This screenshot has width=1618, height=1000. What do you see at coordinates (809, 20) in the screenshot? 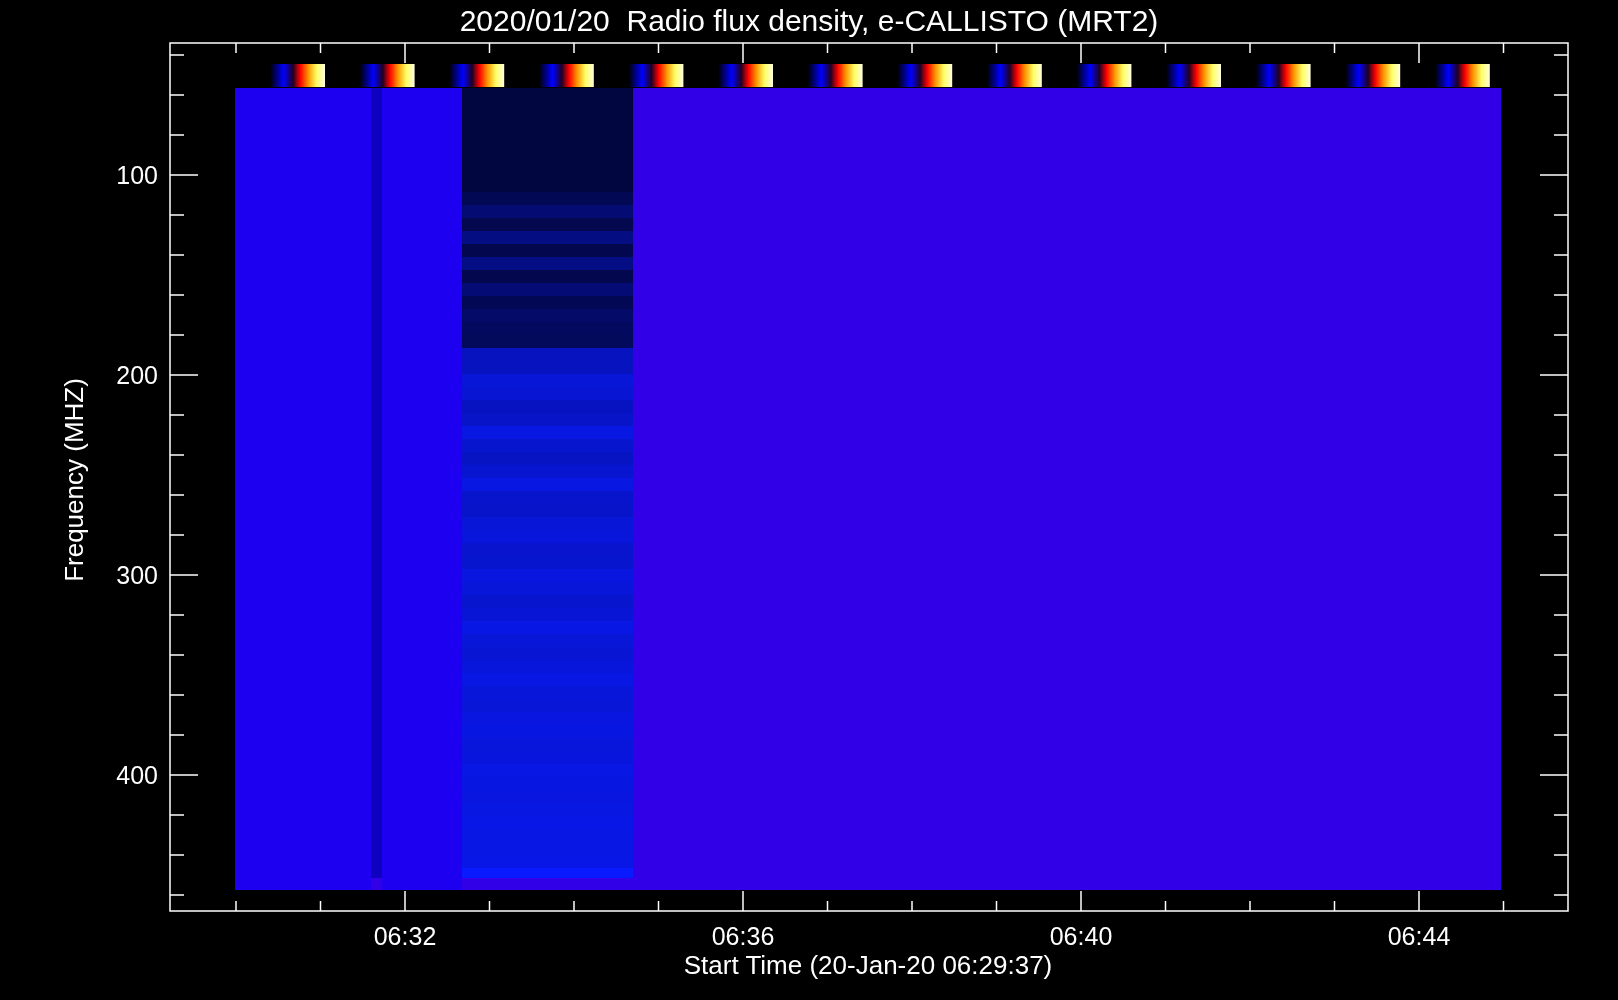
I see `plot-title: 2020/01/20 Radio flux density, e-CALLISTO (MRT2)` at bounding box center [809, 20].